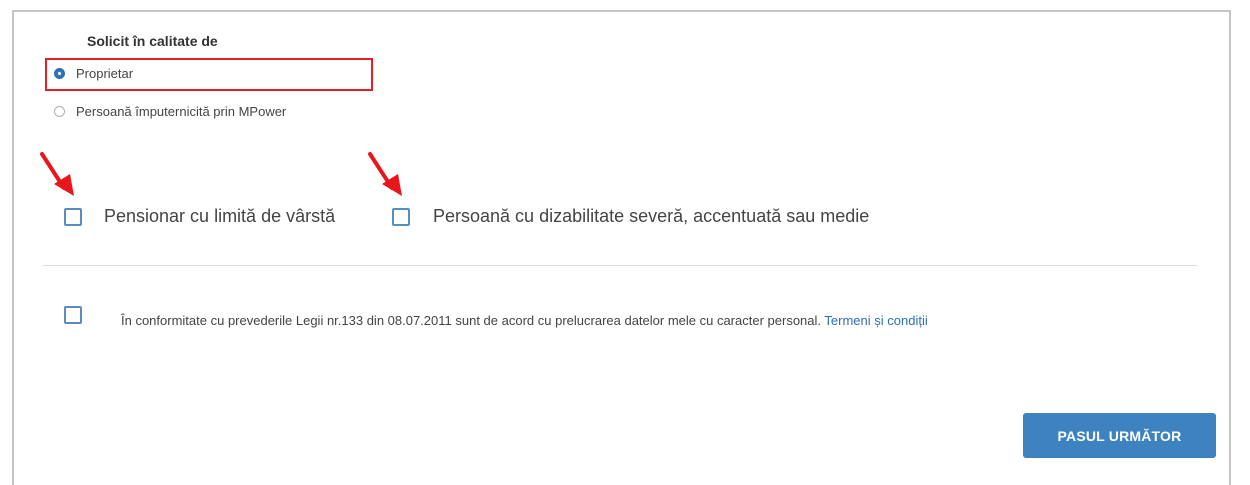  Describe the element at coordinates (59, 111) in the screenshot. I see `radio-unselected-icon` at that location.